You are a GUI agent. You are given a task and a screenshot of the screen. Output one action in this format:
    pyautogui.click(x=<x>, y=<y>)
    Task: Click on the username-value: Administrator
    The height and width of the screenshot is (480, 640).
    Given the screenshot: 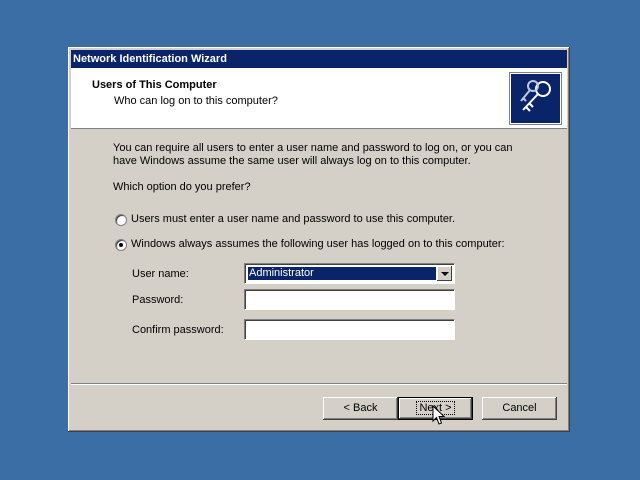 What is the action you would take?
    pyautogui.click(x=342, y=273)
    